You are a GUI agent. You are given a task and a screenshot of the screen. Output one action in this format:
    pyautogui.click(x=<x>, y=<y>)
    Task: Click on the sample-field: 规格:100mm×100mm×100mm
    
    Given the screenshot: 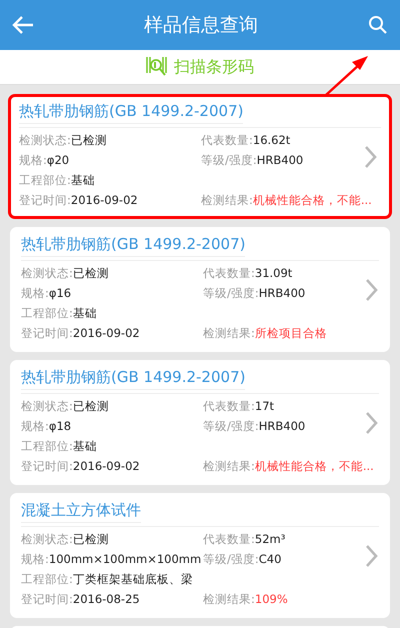 What is the action you would take?
    pyautogui.click(x=112, y=559)
    